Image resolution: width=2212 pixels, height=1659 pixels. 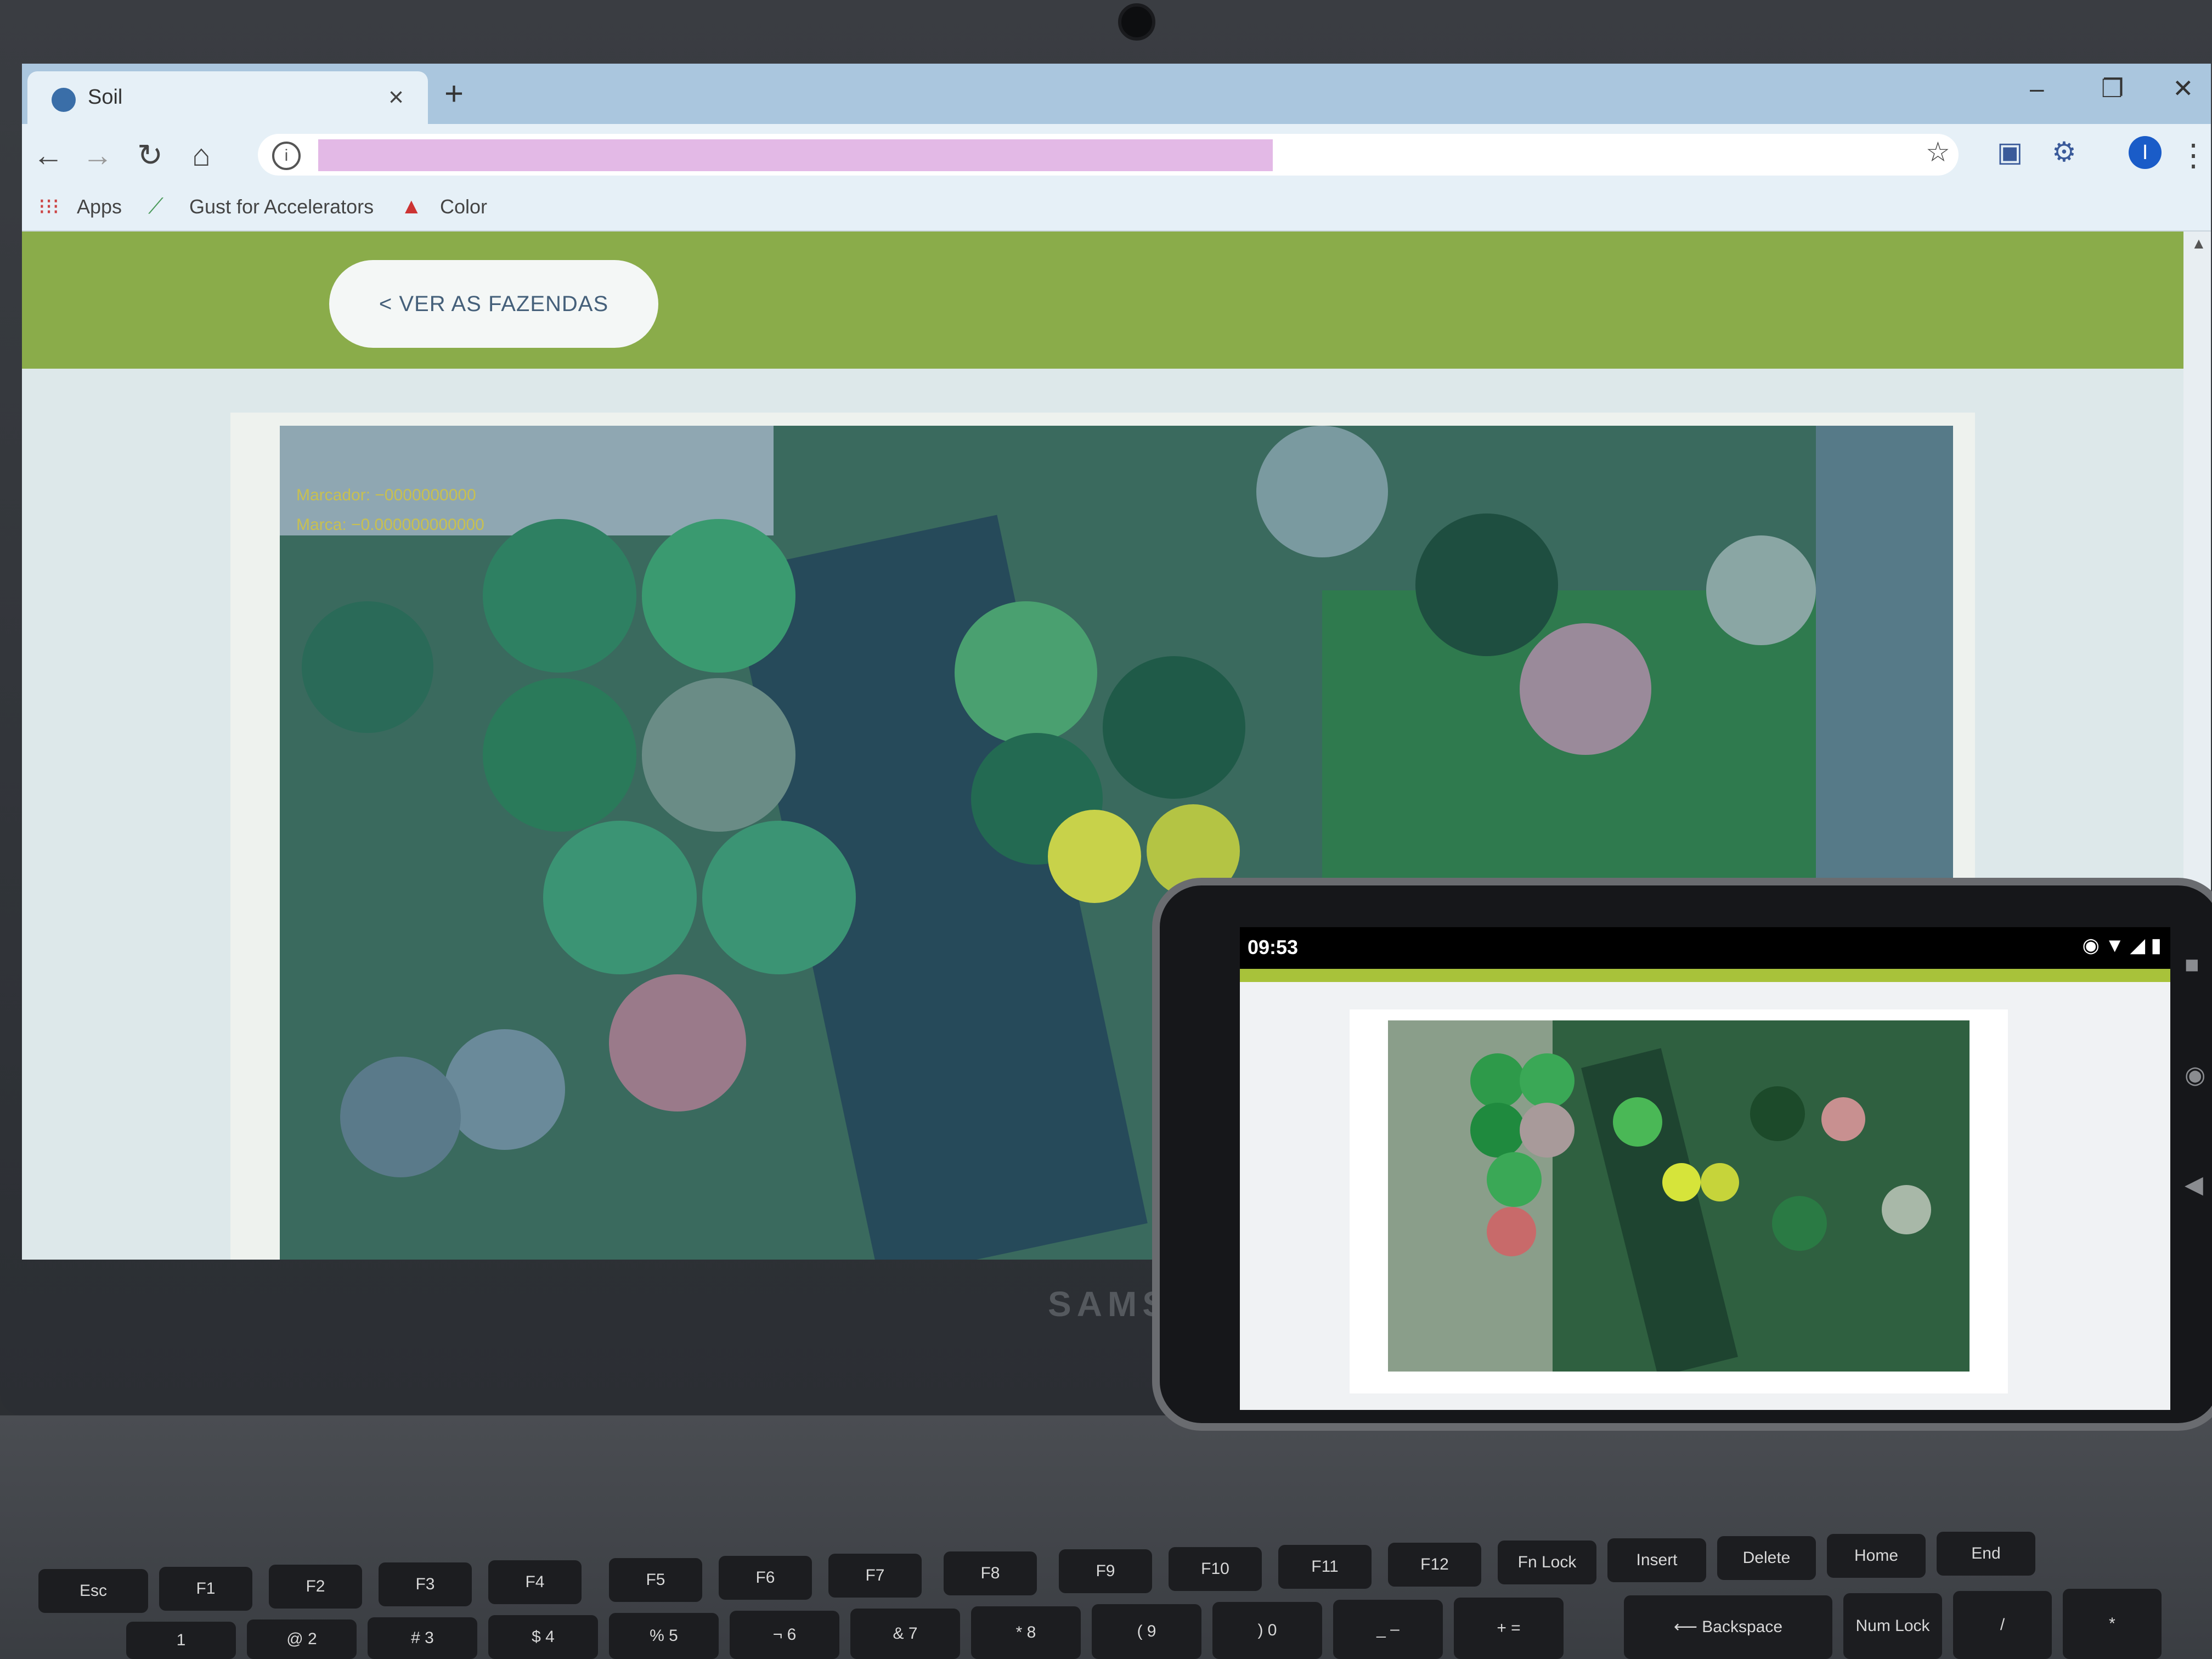 I want to click on profile-avatar: I, so click(x=2145, y=152).